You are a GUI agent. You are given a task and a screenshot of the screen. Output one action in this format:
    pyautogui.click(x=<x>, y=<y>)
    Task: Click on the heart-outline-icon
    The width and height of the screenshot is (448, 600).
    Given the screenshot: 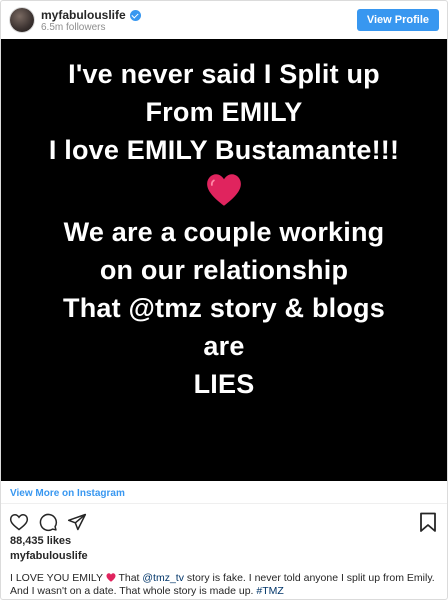 What is the action you would take?
    pyautogui.click(x=19, y=522)
    